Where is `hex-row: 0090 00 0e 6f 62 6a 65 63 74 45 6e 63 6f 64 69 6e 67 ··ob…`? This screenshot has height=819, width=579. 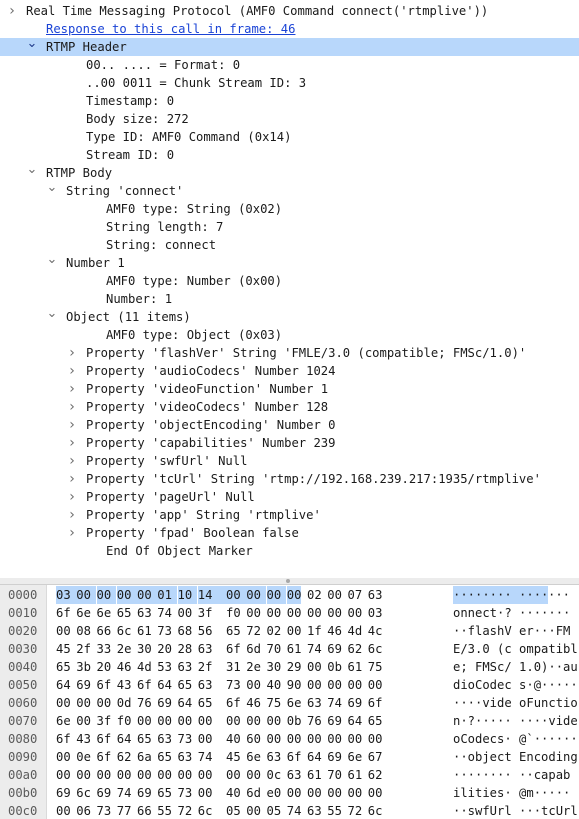 hex-row: 0090 00 0e 6f 62 6a 65 63 74 45 6e 63 6f 64 69 6e 67 ··ob… is located at coordinates (289, 757).